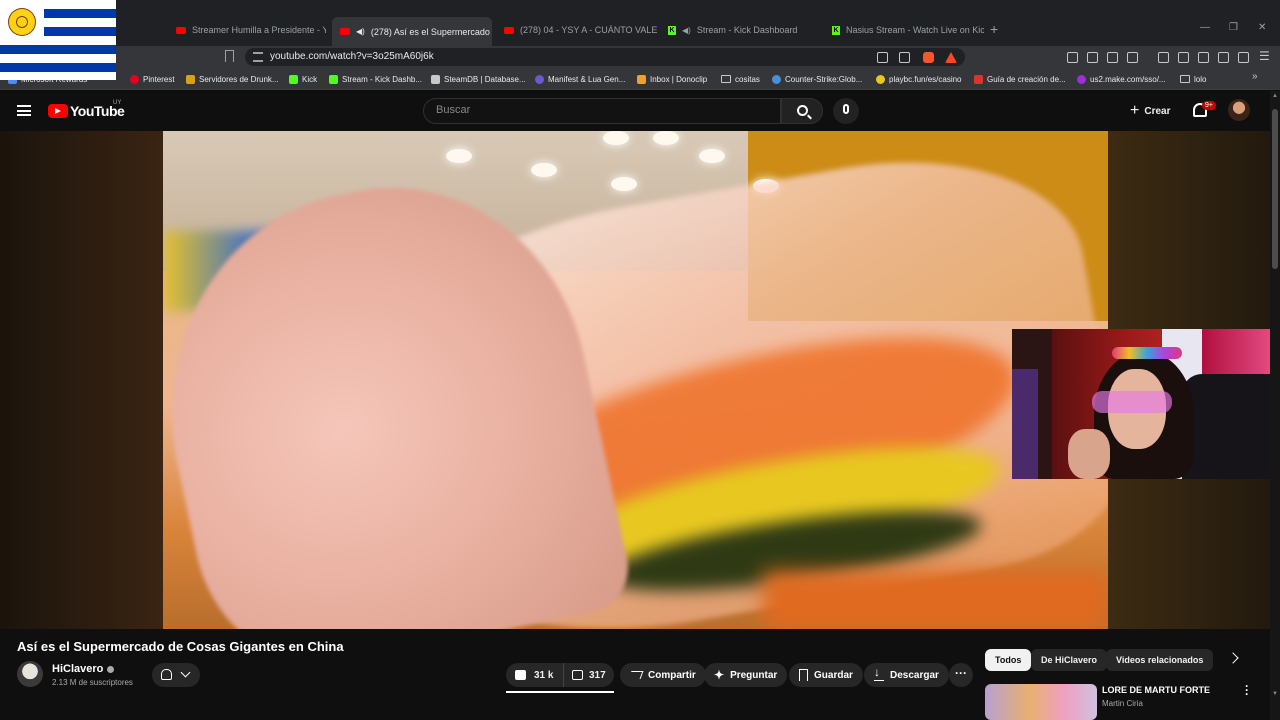 The width and height of the screenshot is (1280, 720). I want to click on verified-icon, so click(111, 669).